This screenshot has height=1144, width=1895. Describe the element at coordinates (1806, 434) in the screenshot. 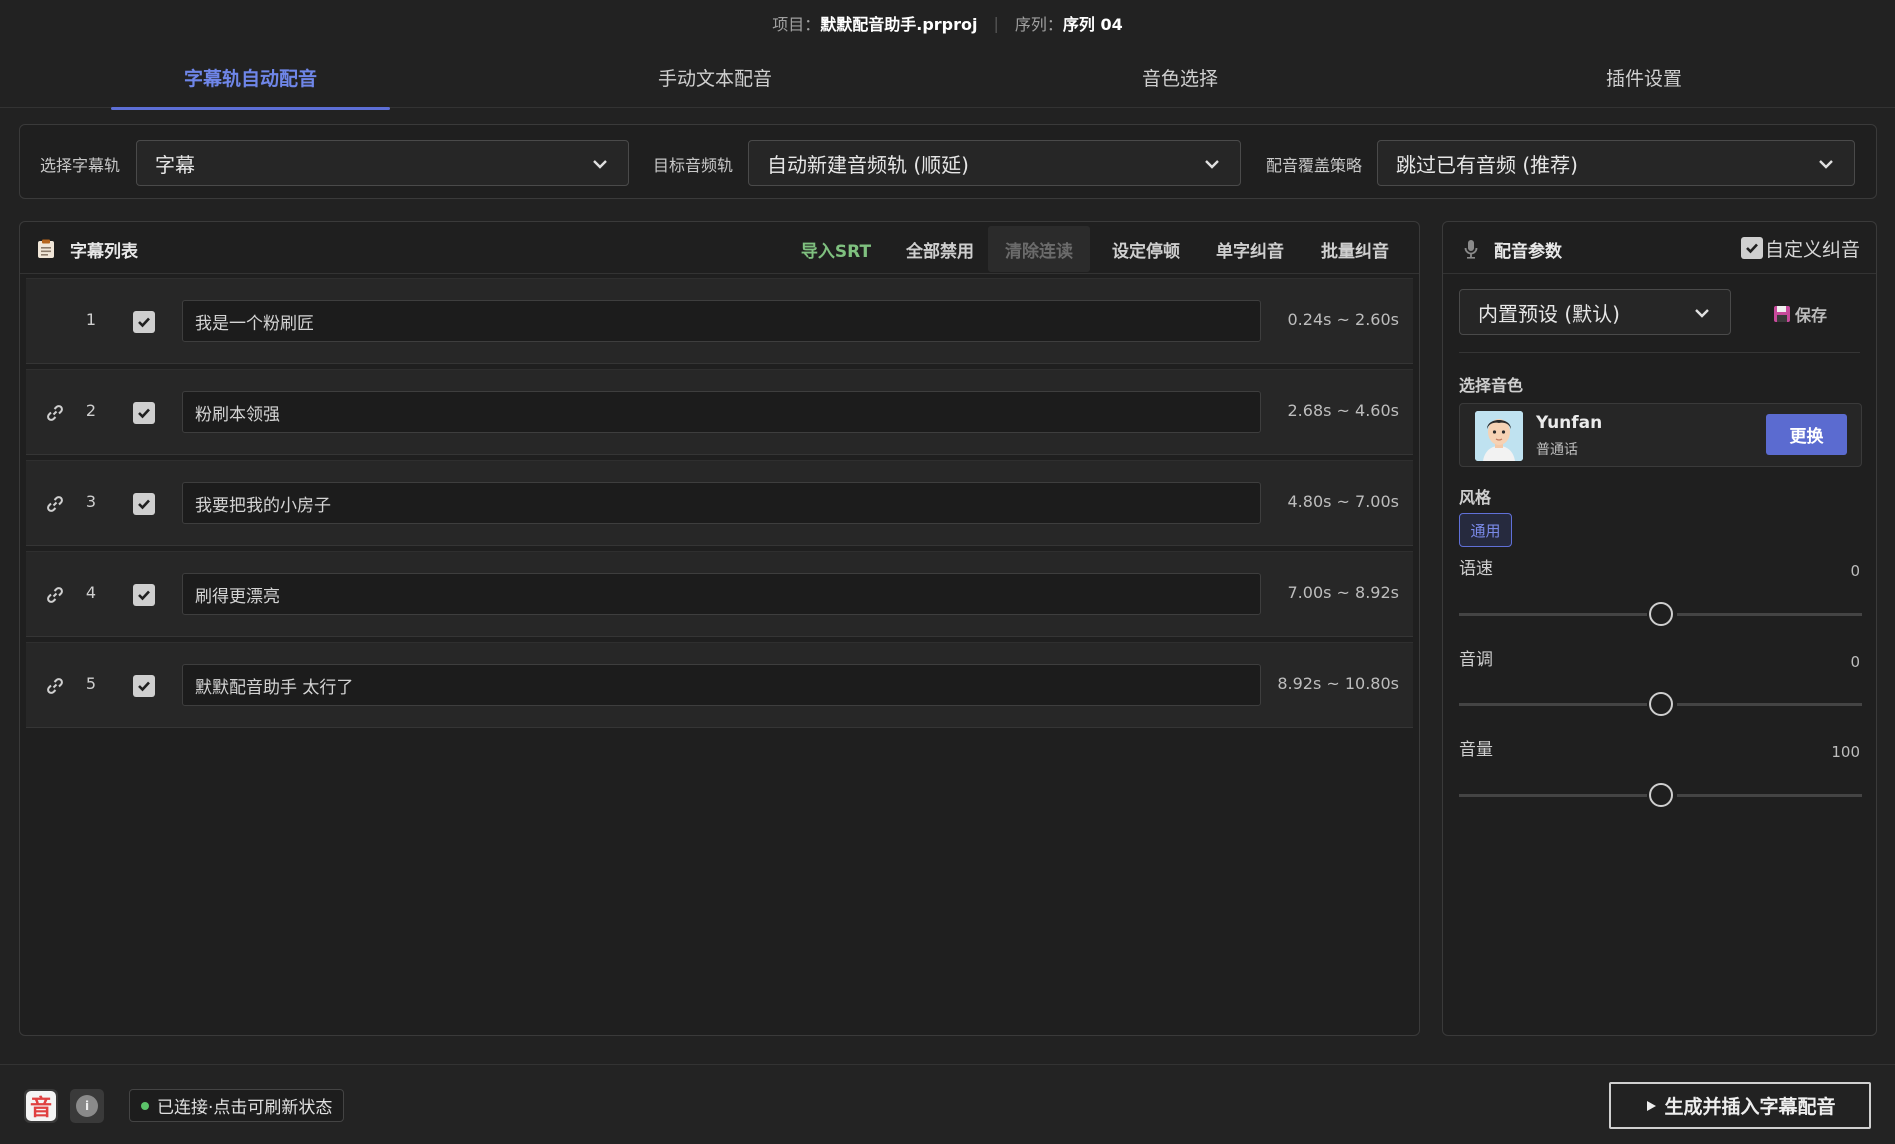

I see `change-voice-button: 更换` at that location.